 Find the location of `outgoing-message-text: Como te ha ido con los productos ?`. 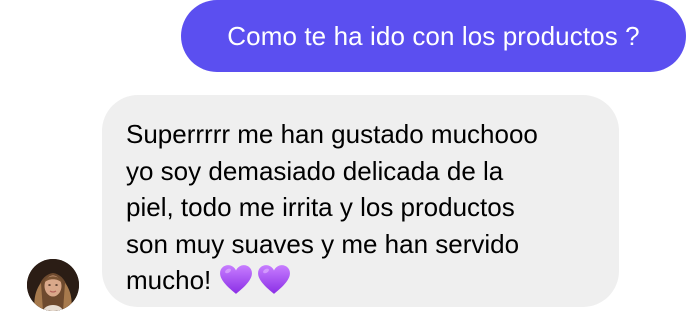

outgoing-message-text: Como te ha ido con los productos ? is located at coordinates (433, 35).